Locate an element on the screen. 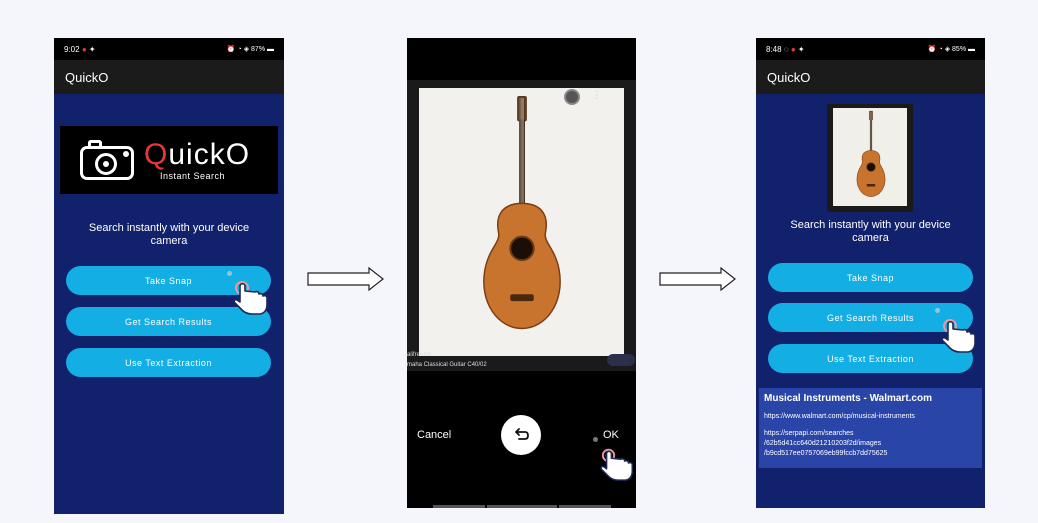 The image size is (1038, 523). quicko-logo: QuickO Instant Search is located at coordinates (169, 160).